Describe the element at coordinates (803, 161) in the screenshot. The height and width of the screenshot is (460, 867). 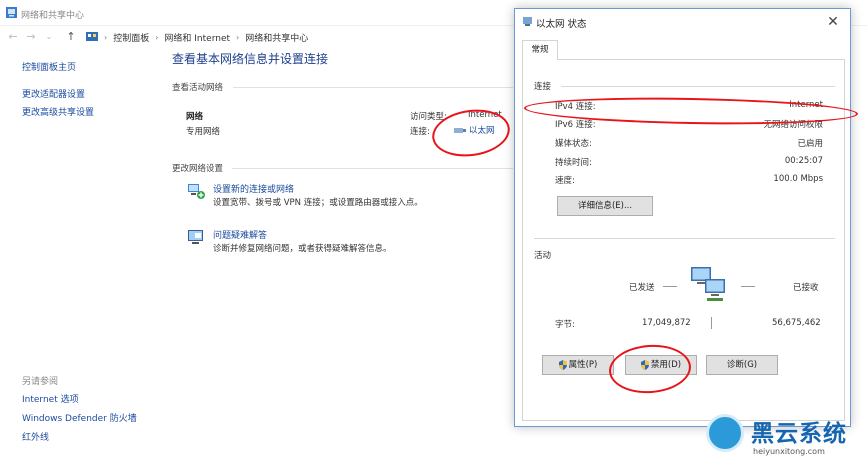
I see `duration-value: 00:25:07` at that location.